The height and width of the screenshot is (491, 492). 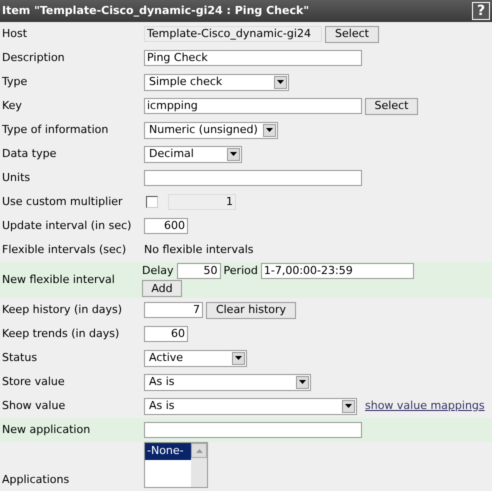 I want to click on field-label: Use custom multiplier, so click(x=62, y=202).